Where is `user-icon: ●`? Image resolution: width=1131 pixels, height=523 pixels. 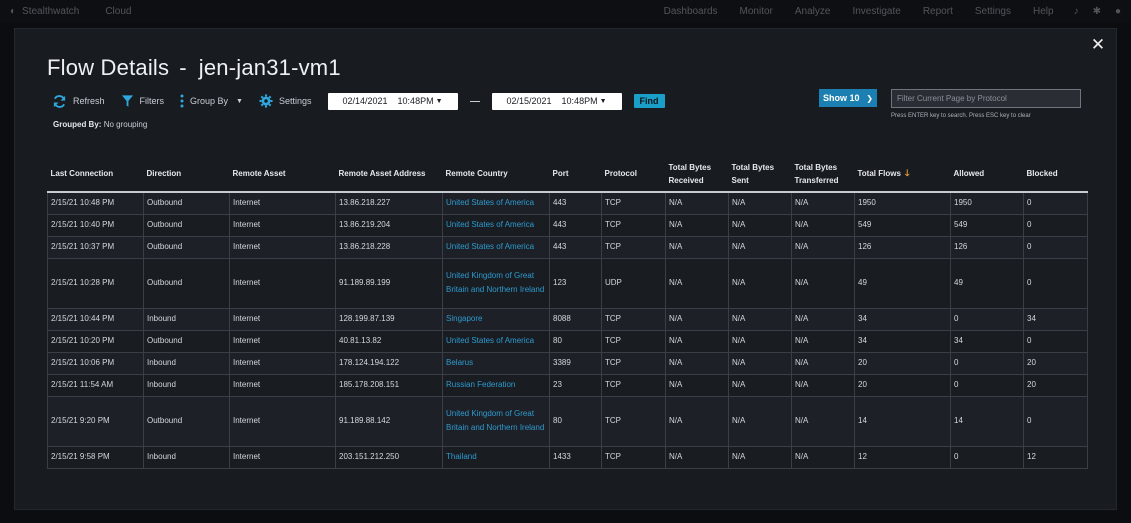 user-icon: ● is located at coordinates (1118, 11).